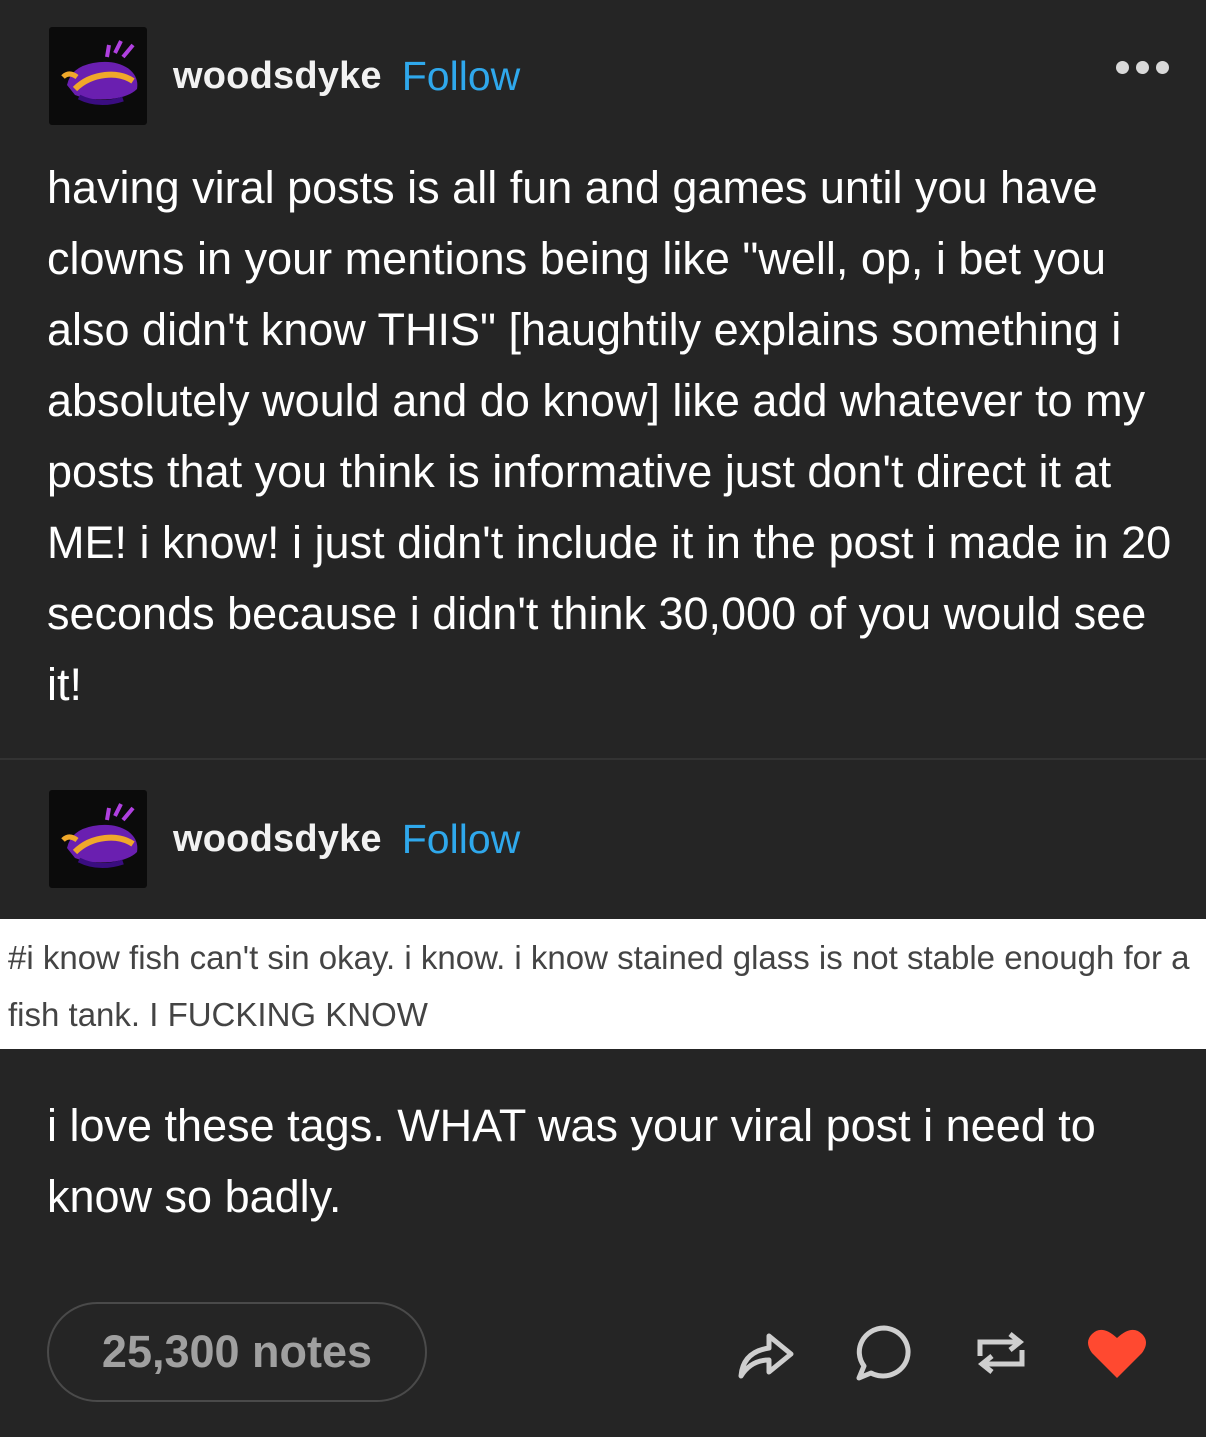 Image resolution: width=1206 pixels, height=1437 pixels. What do you see at coordinates (603, 759) in the screenshot?
I see `divider` at bounding box center [603, 759].